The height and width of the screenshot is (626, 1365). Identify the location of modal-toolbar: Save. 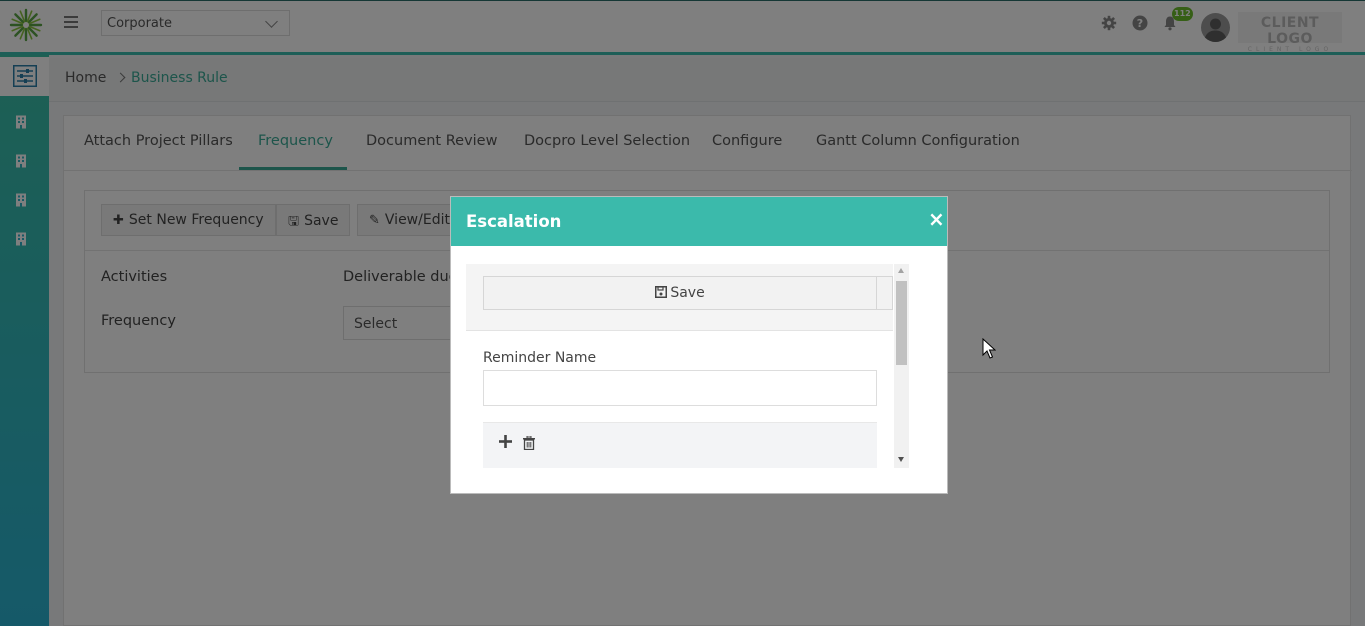
(679, 297).